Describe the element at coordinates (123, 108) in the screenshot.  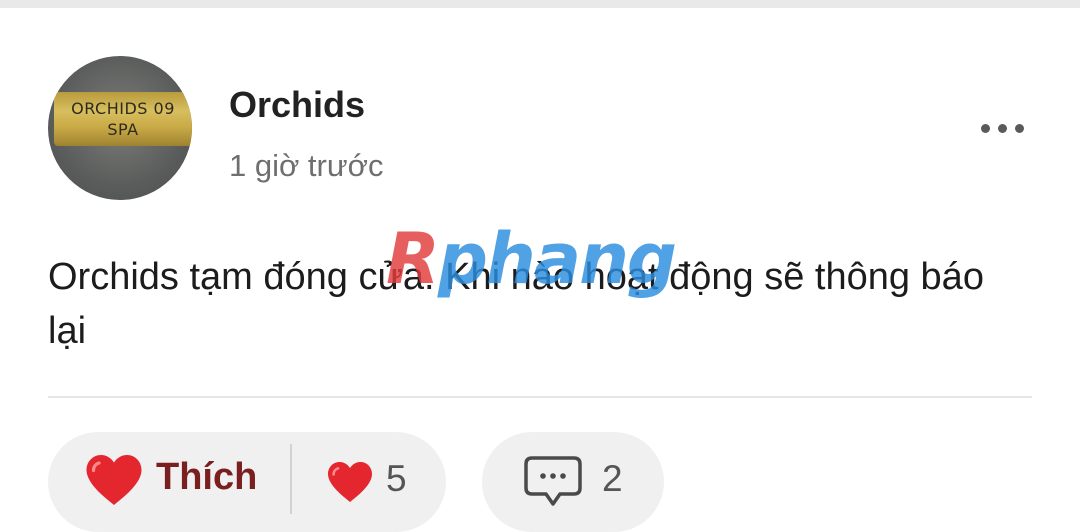
I see `avatar-logo-line1: ORCHIDS 09` at that location.